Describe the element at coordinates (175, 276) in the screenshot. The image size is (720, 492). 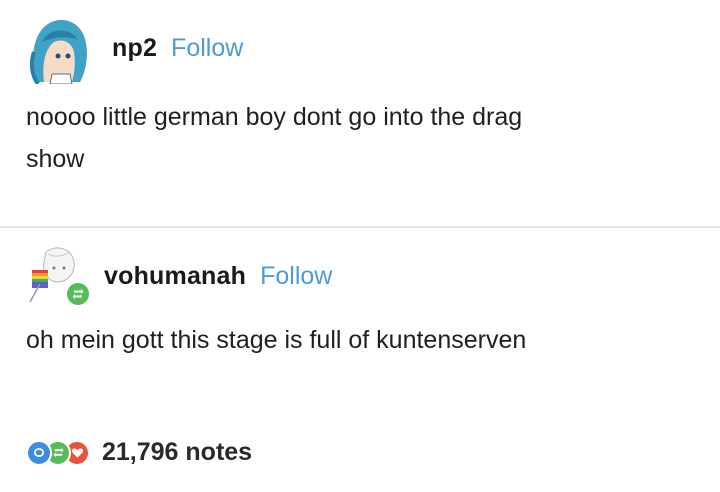
I see `vohumanah-username: vohumanah` at that location.